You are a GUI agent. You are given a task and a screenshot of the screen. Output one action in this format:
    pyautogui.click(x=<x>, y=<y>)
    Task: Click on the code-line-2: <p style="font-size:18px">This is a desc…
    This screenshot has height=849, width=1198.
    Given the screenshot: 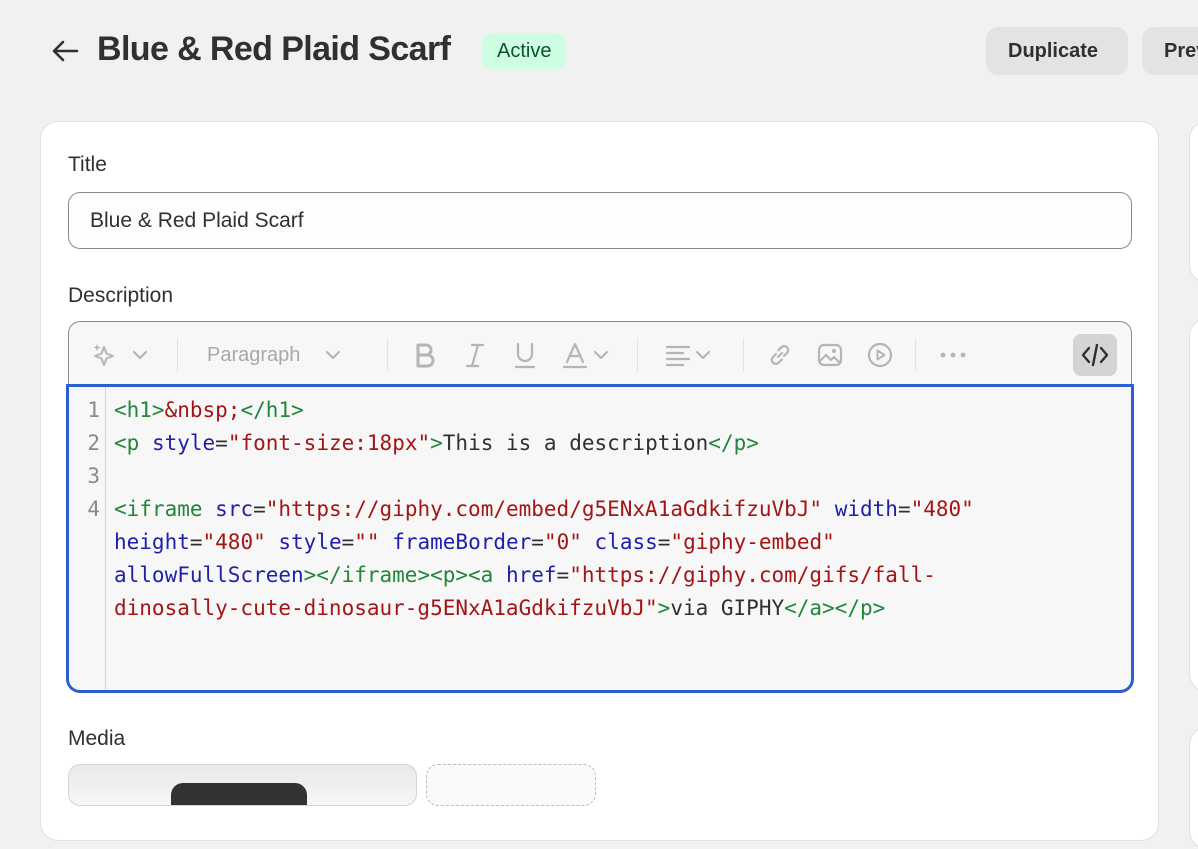 What is the action you would take?
    pyautogui.click(x=436, y=443)
    